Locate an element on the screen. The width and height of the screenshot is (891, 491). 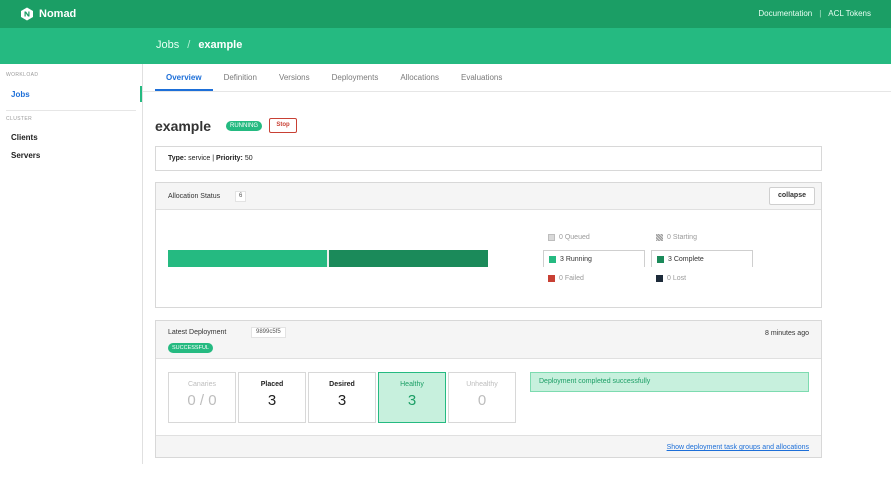
metric-placed-value: 3 is located at coordinates (272, 400).